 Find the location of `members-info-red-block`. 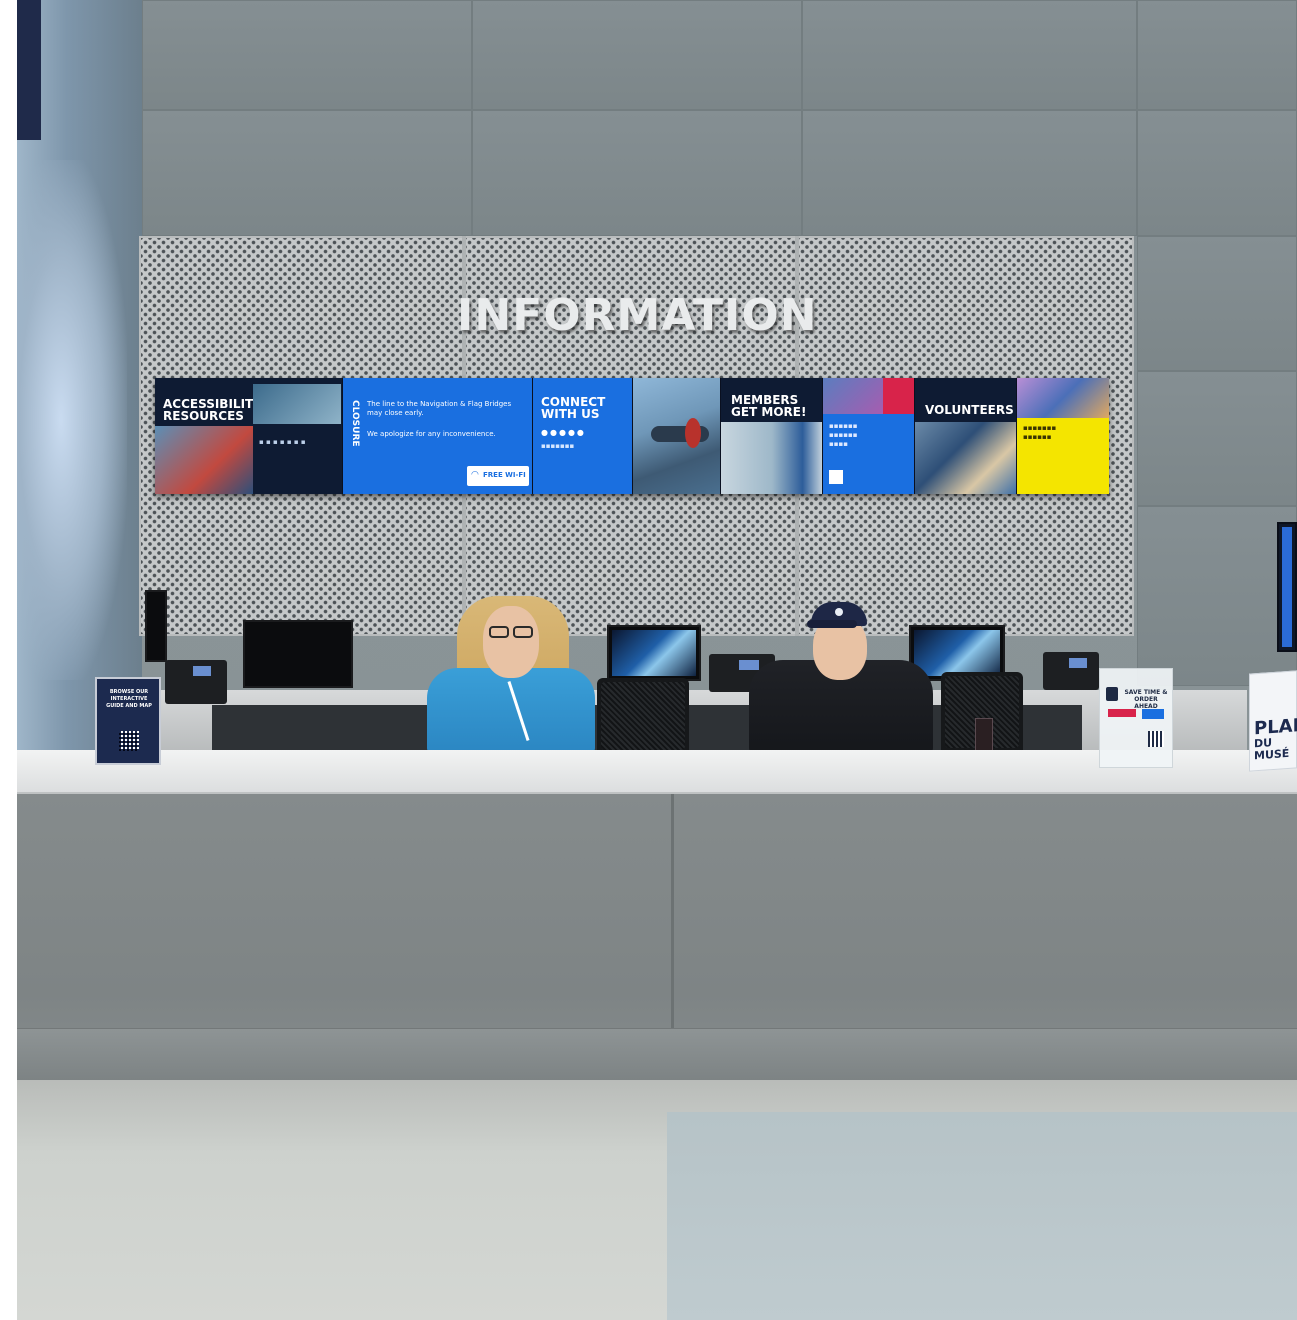

members-info-red-block is located at coordinates (898, 396).